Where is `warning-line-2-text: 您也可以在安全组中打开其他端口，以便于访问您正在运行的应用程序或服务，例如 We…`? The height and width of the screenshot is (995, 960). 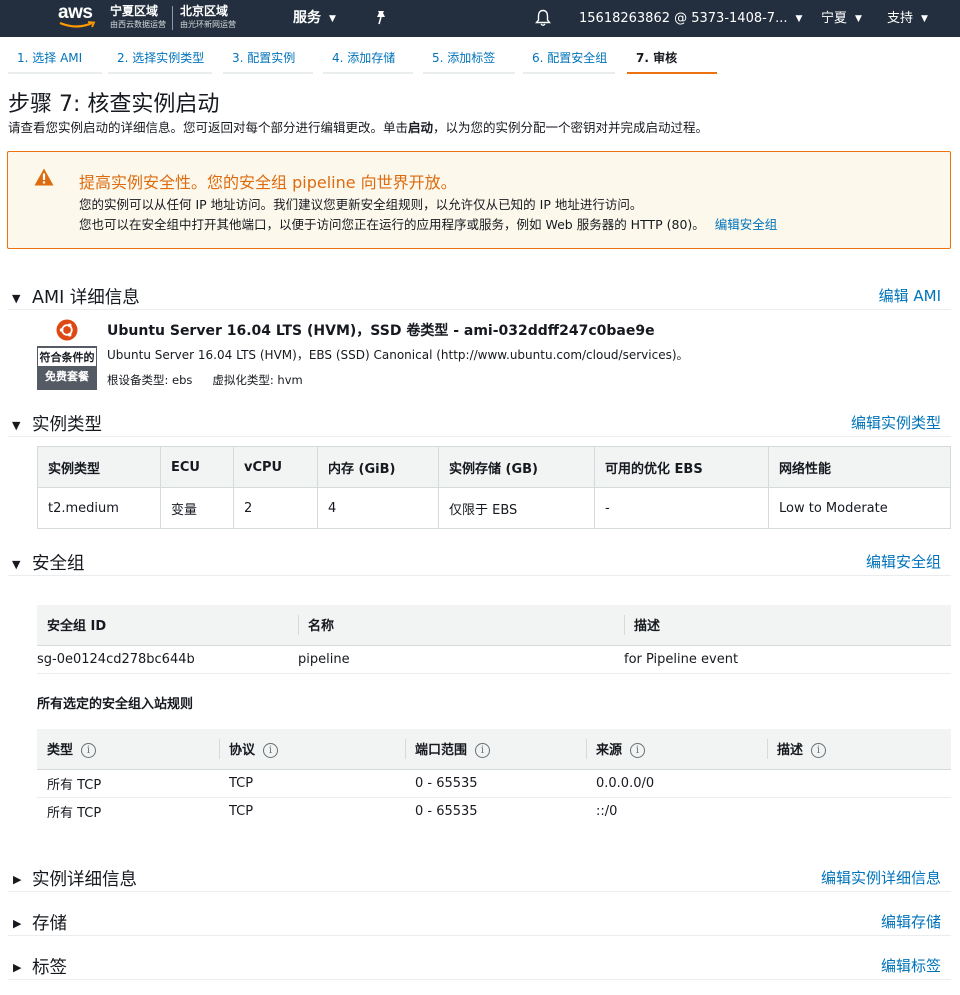 warning-line-2-text: 您也可以在安全组中打开其他端口，以便于访问您正在运行的应用程序或服务，例如 We… is located at coordinates (392, 224).